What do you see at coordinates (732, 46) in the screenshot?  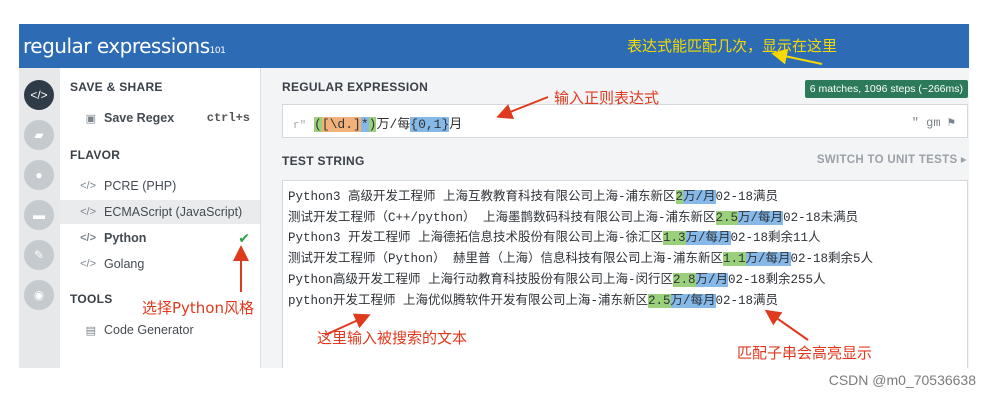 I see `annotation-match-count: 表达式能匹配几次，显示在这里` at bounding box center [732, 46].